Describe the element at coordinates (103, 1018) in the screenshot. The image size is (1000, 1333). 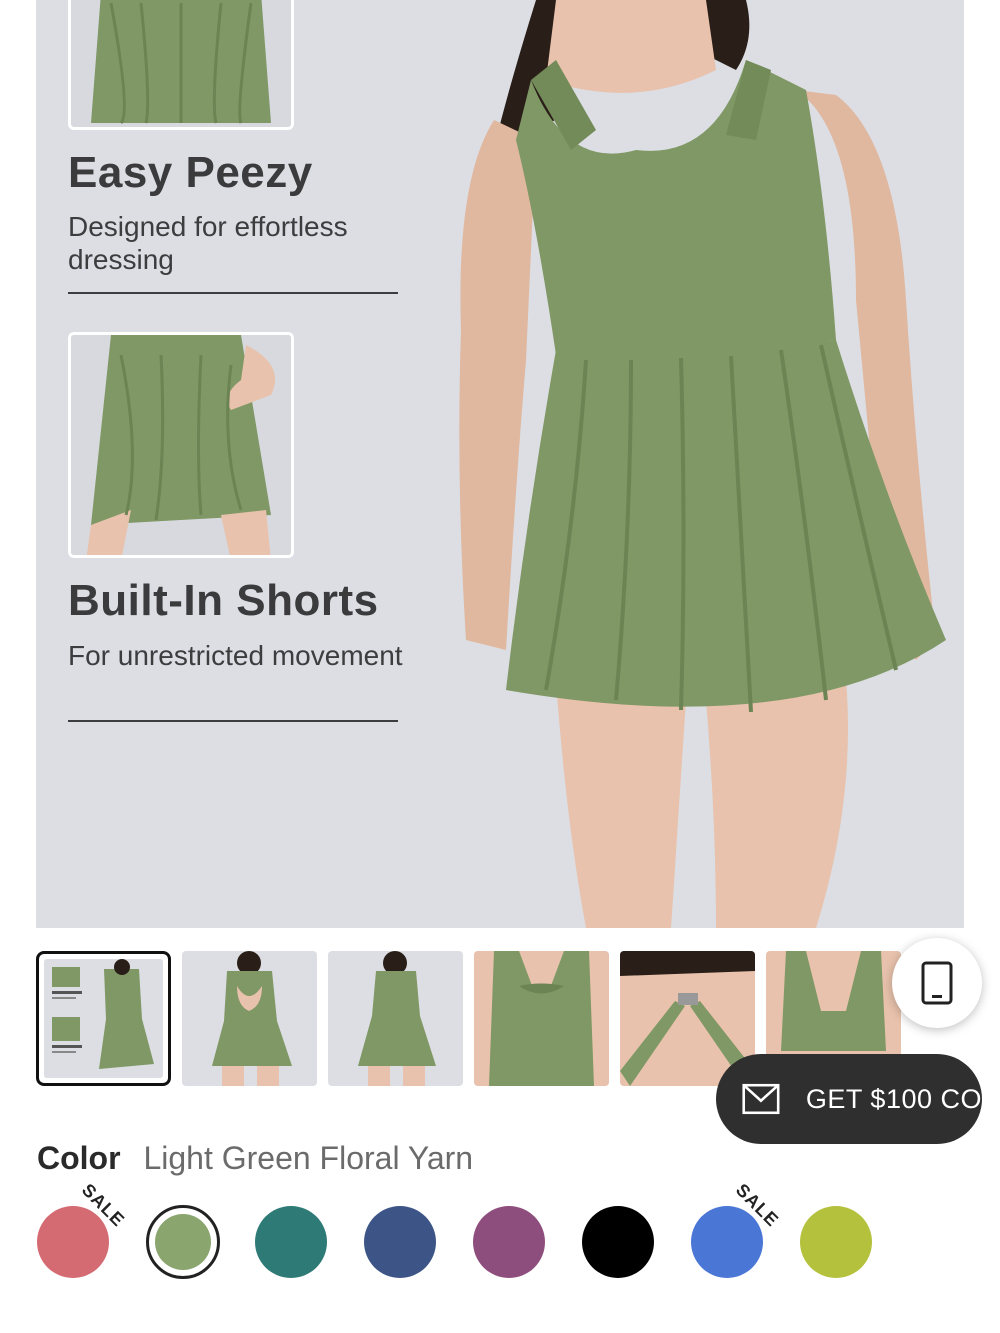
I see `thumb-infographic` at that location.